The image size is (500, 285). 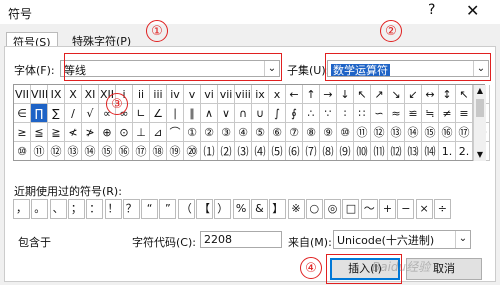 What do you see at coordinates (56, 132) in the screenshot?
I see `symbol-cell: ≧` at bounding box center [56, 132].